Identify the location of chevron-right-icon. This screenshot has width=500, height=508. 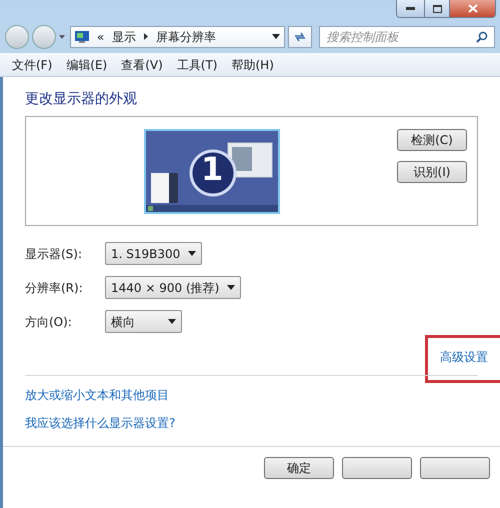
(146, 36).